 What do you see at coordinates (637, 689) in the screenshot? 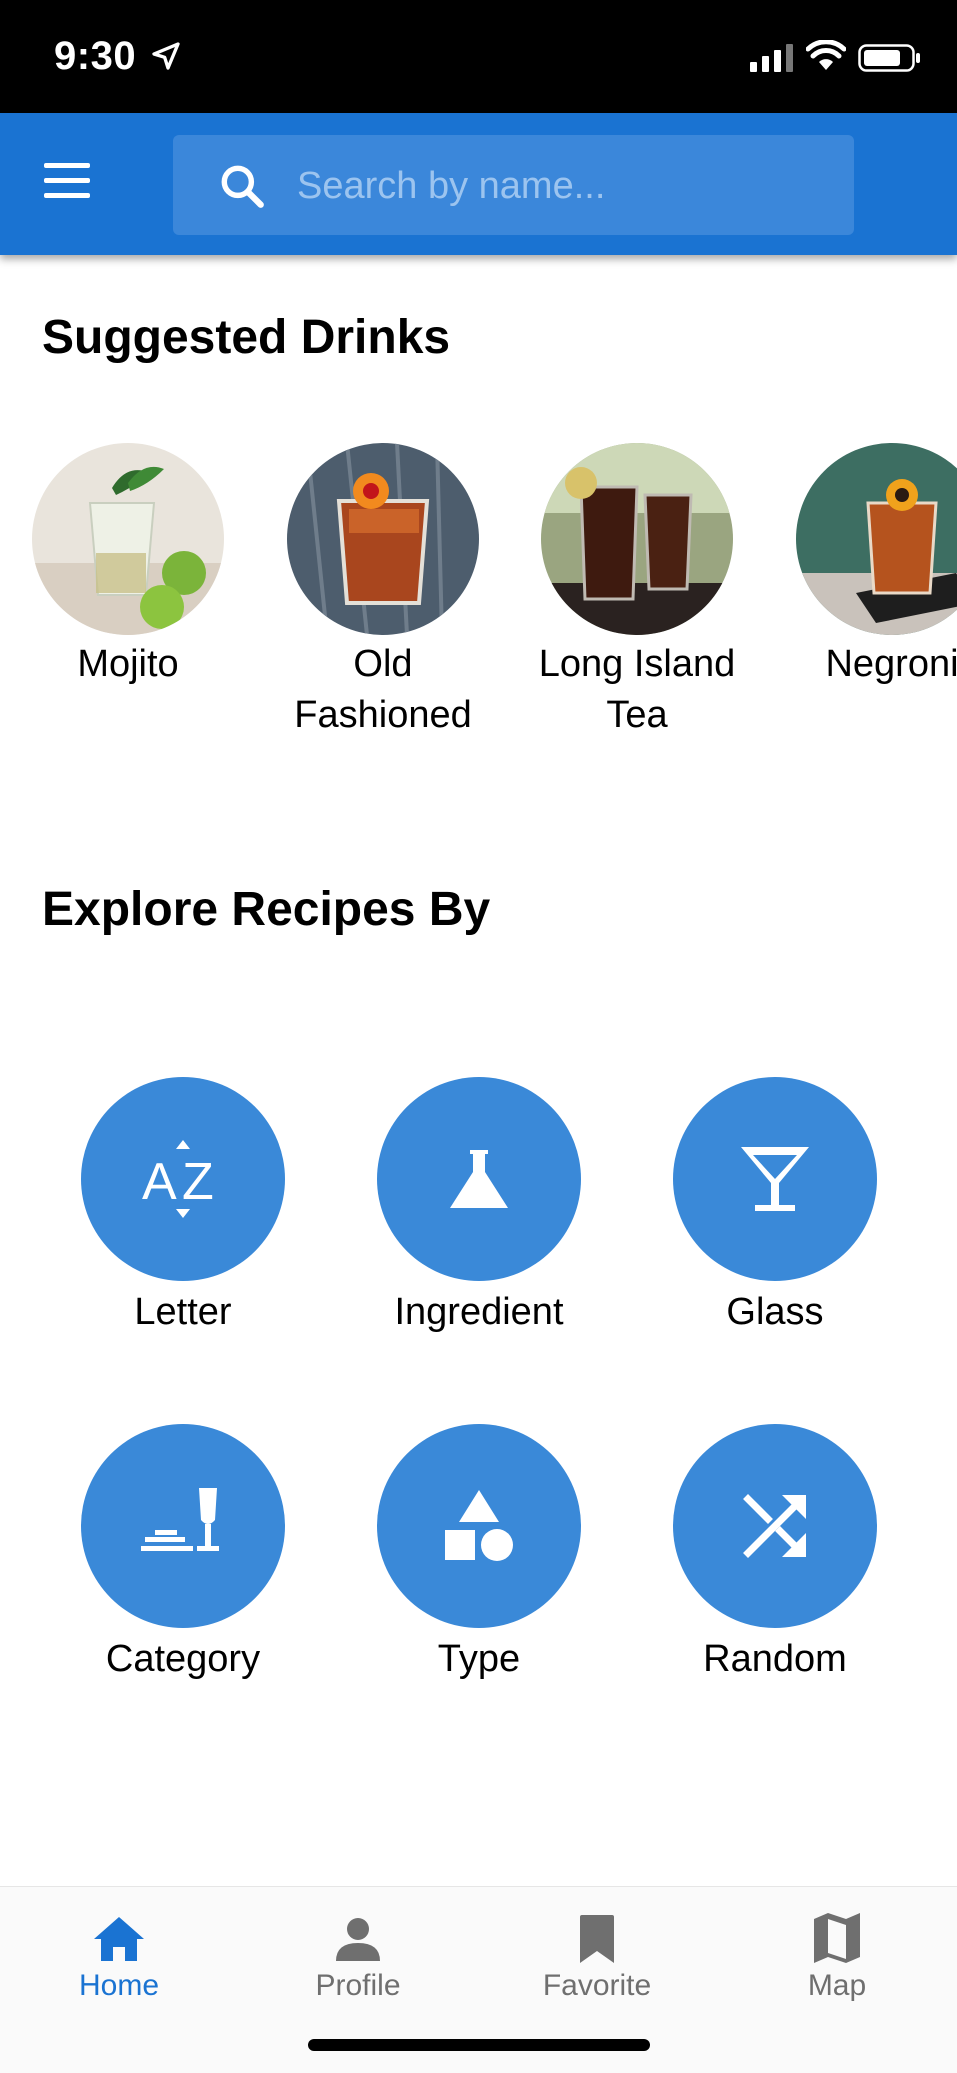
I see `drink-name: Long Island Tea` at bounding box center [637, 689].